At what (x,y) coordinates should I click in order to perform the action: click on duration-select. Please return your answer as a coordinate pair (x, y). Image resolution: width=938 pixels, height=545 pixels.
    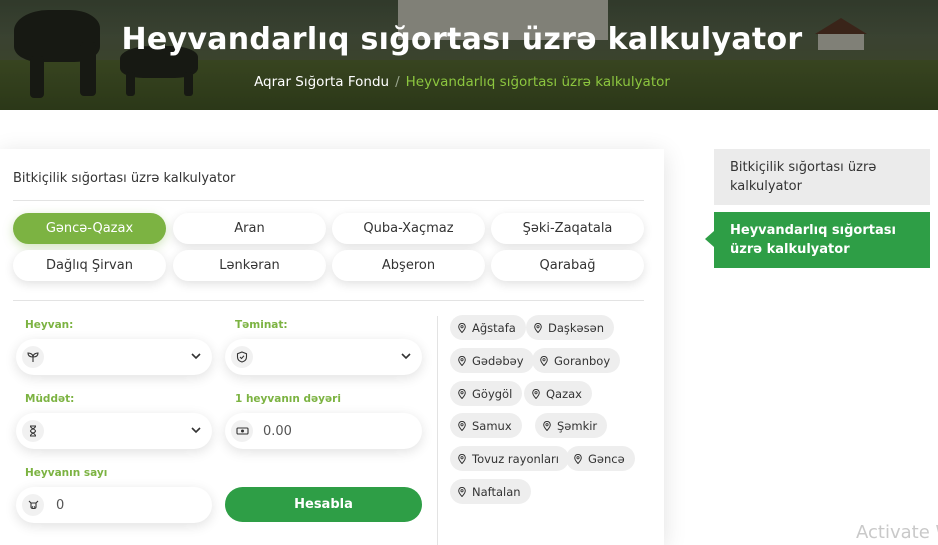
    Looking at the image, I should click on (114, 431).